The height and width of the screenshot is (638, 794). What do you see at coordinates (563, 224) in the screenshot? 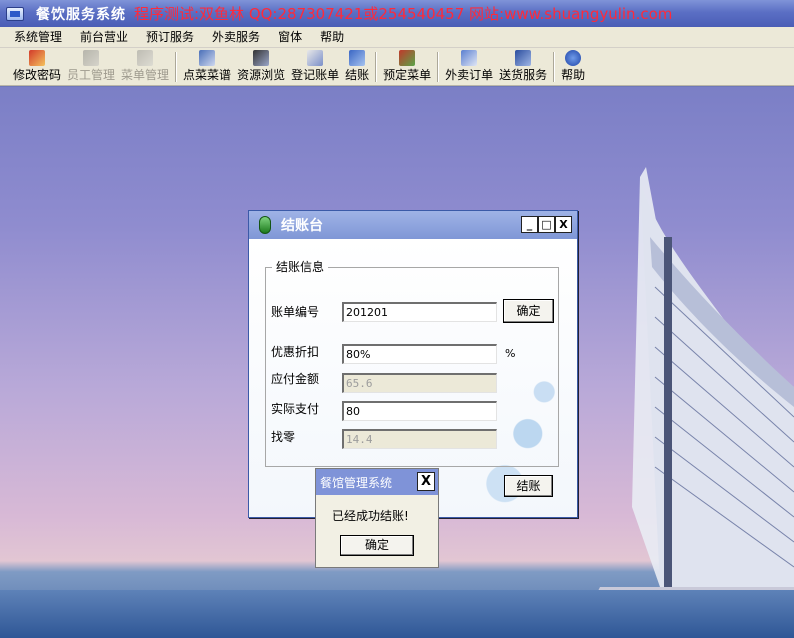
I see `close-button: X` at bounding box center [563, 224].